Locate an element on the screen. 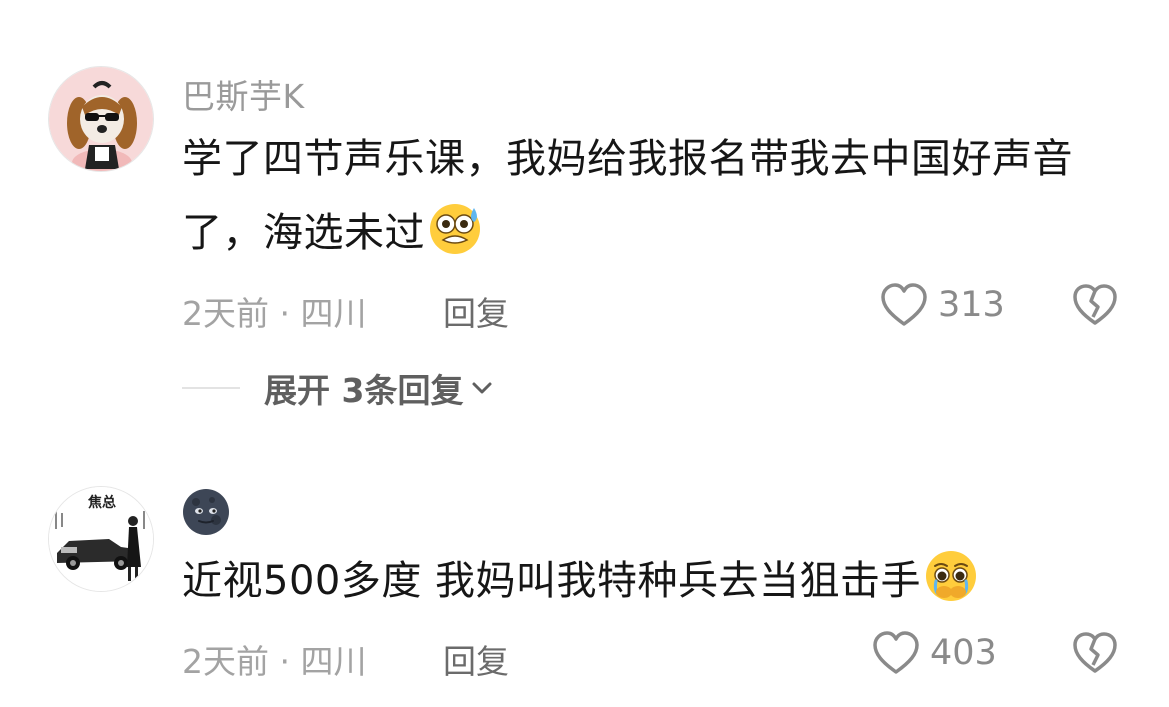  dislike-button is located at coordinates (1095, 655).